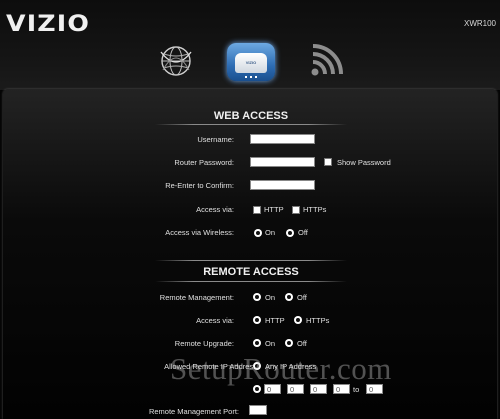 This screenshot has width=500, height=419. Describe the element at coordinates (296, 210) in the screenshot. I see `https-checkbox` at that location.